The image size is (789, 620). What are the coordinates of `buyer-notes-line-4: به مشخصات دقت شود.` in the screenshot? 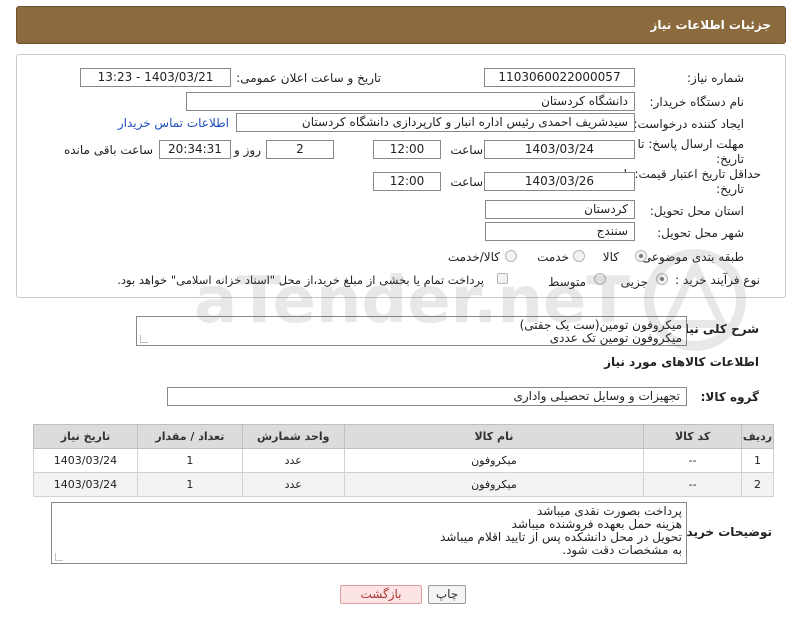 It's located at (622, 550).